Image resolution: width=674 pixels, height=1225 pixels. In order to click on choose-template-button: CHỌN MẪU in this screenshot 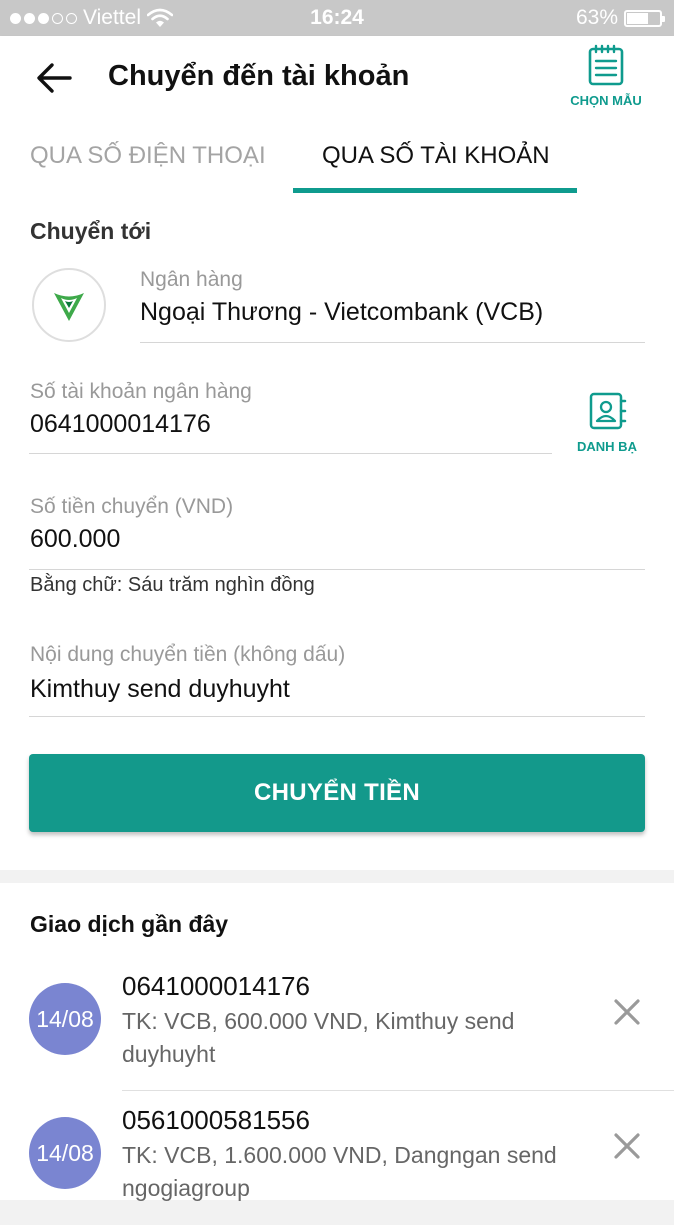, I will do `click(606, 76)`.